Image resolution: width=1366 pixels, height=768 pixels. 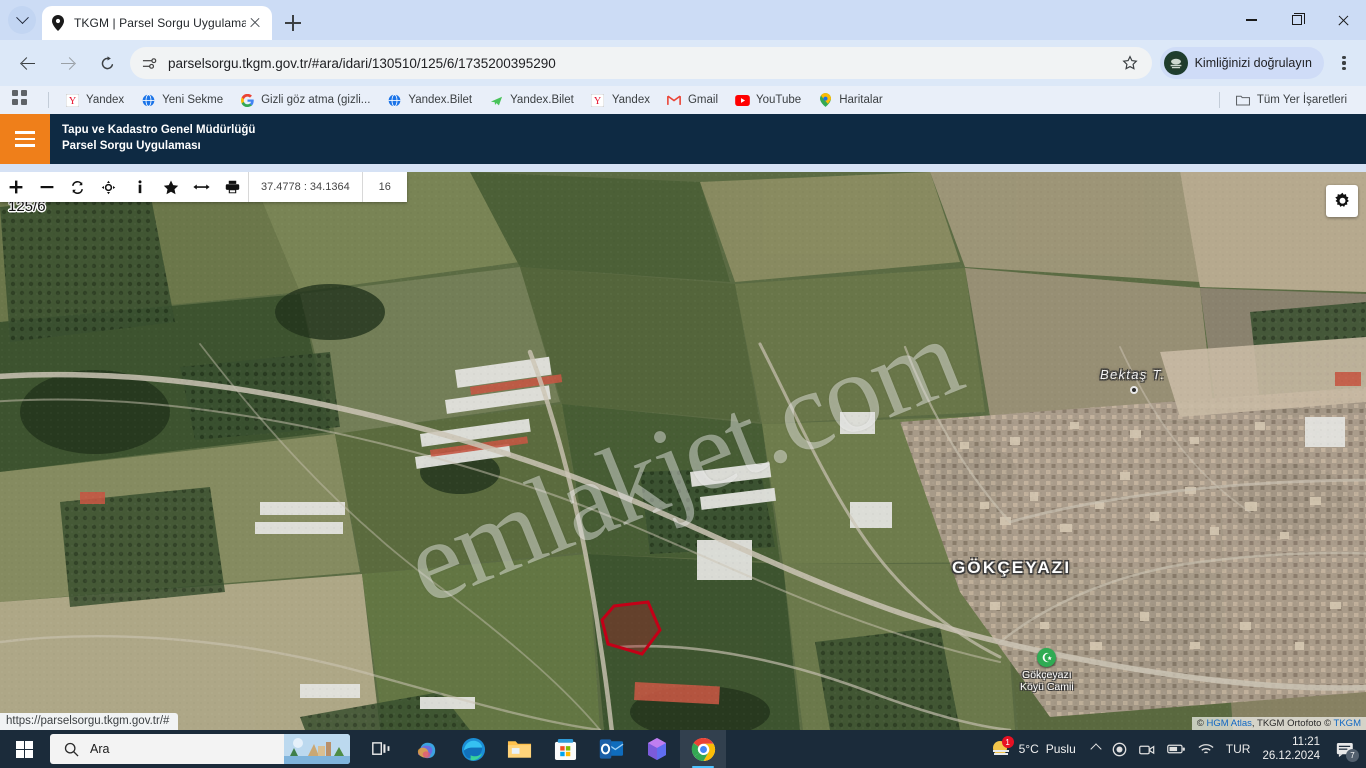 I want to click on status-bar-url: https://parselsorgu.tkgm.gov.tr/#, so click(x=89, y=721).